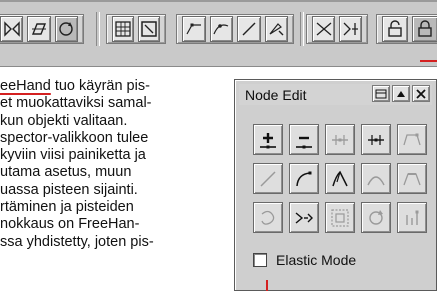  I want to click on palette-title: Node Edit, so click(276, 94).